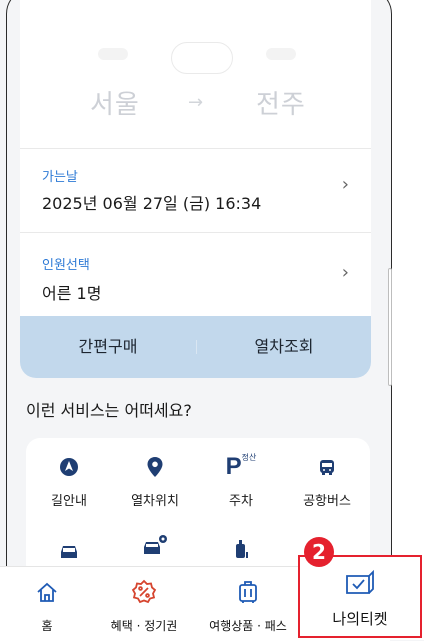 The width and height of the screenshot is (424, 641). I want to click on service-car-setting, so click(155, 545).